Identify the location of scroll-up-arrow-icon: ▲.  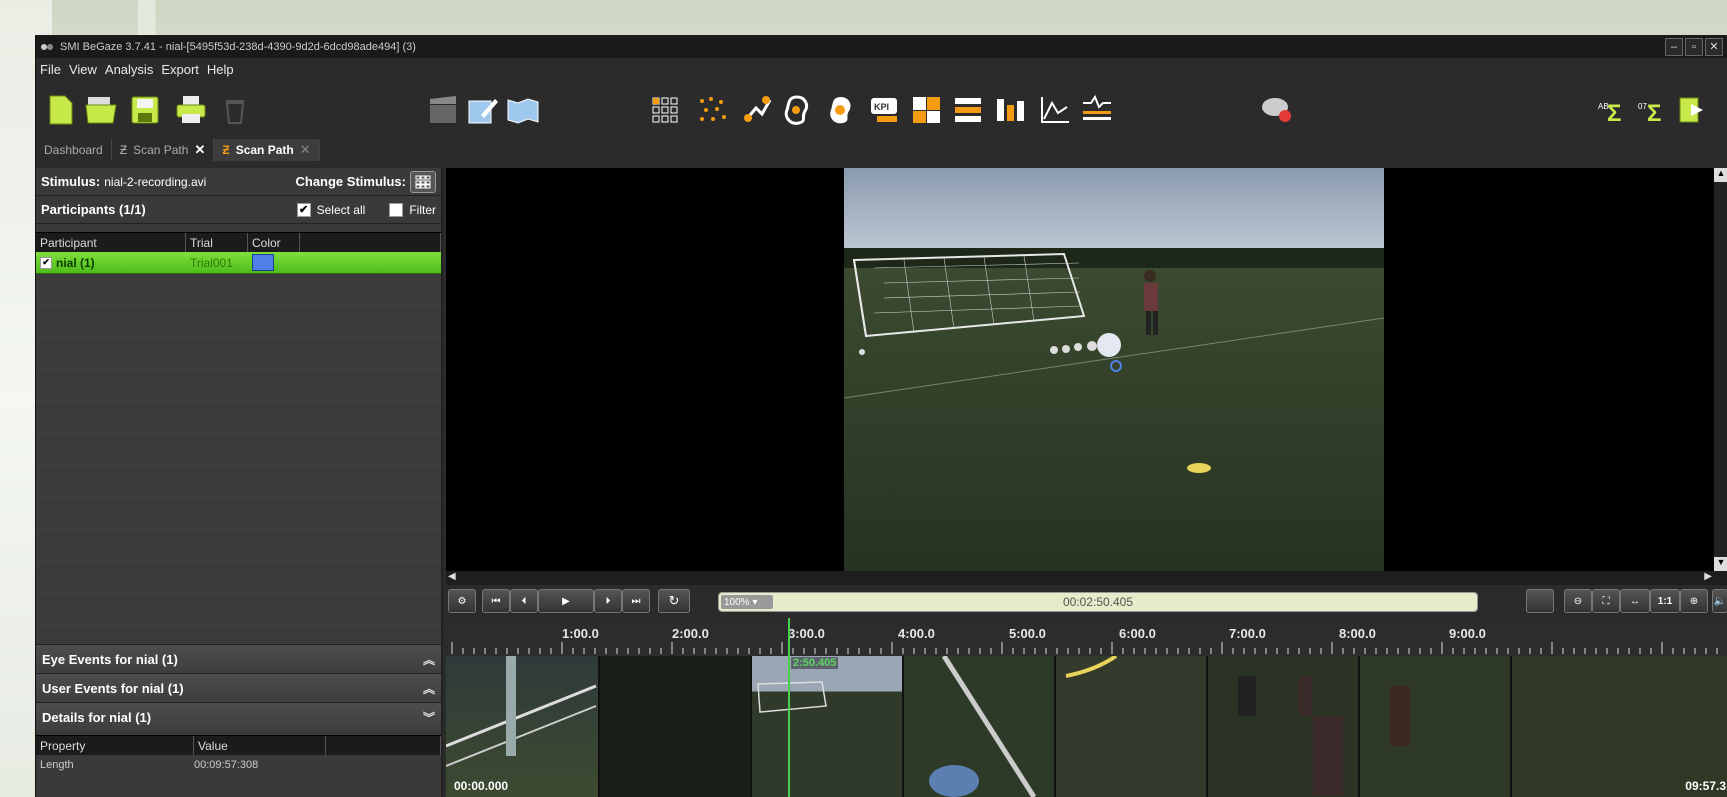
(1720, 175).